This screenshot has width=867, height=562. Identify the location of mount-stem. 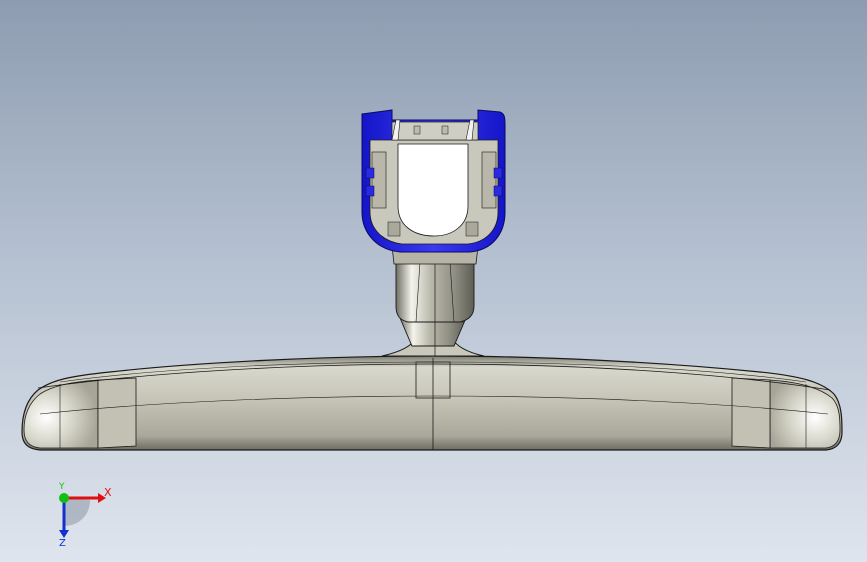
(433, 301).